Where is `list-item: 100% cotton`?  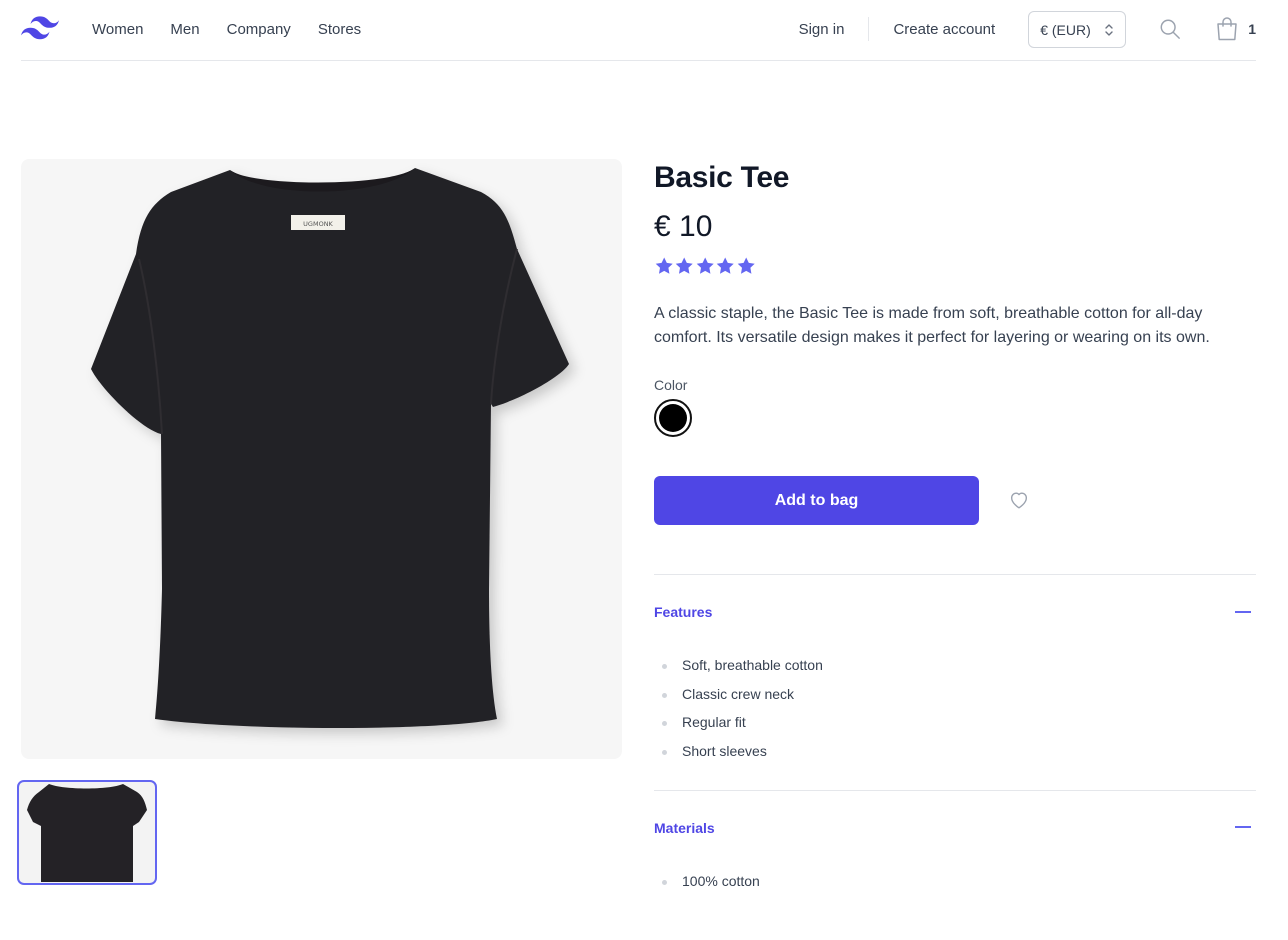 list-item: 100% cotton is located at coordinates (711, 887).